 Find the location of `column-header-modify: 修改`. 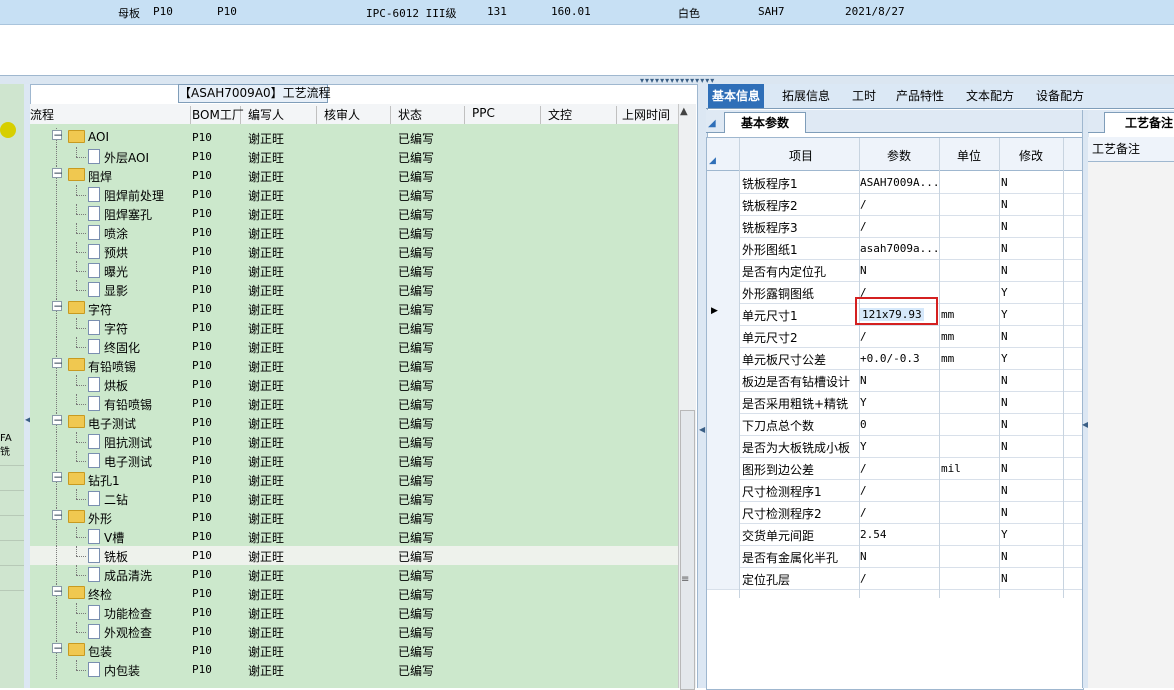

column-header-modify: 修改 is located at coordinates (1031, 155).